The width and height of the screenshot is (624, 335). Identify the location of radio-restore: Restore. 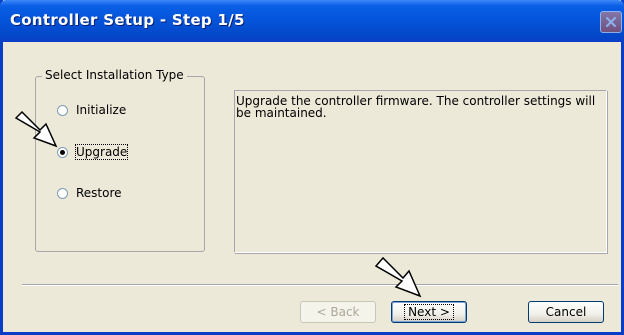
(89, 193).